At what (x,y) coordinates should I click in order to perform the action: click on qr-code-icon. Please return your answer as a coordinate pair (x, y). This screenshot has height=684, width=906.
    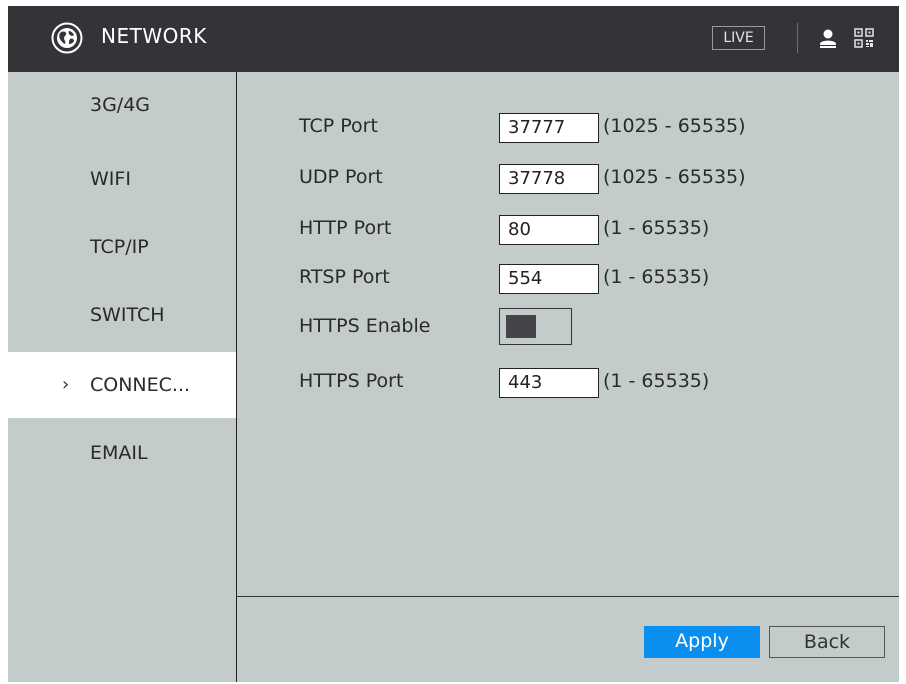
    Looking at the image, I should click on (864, 38).